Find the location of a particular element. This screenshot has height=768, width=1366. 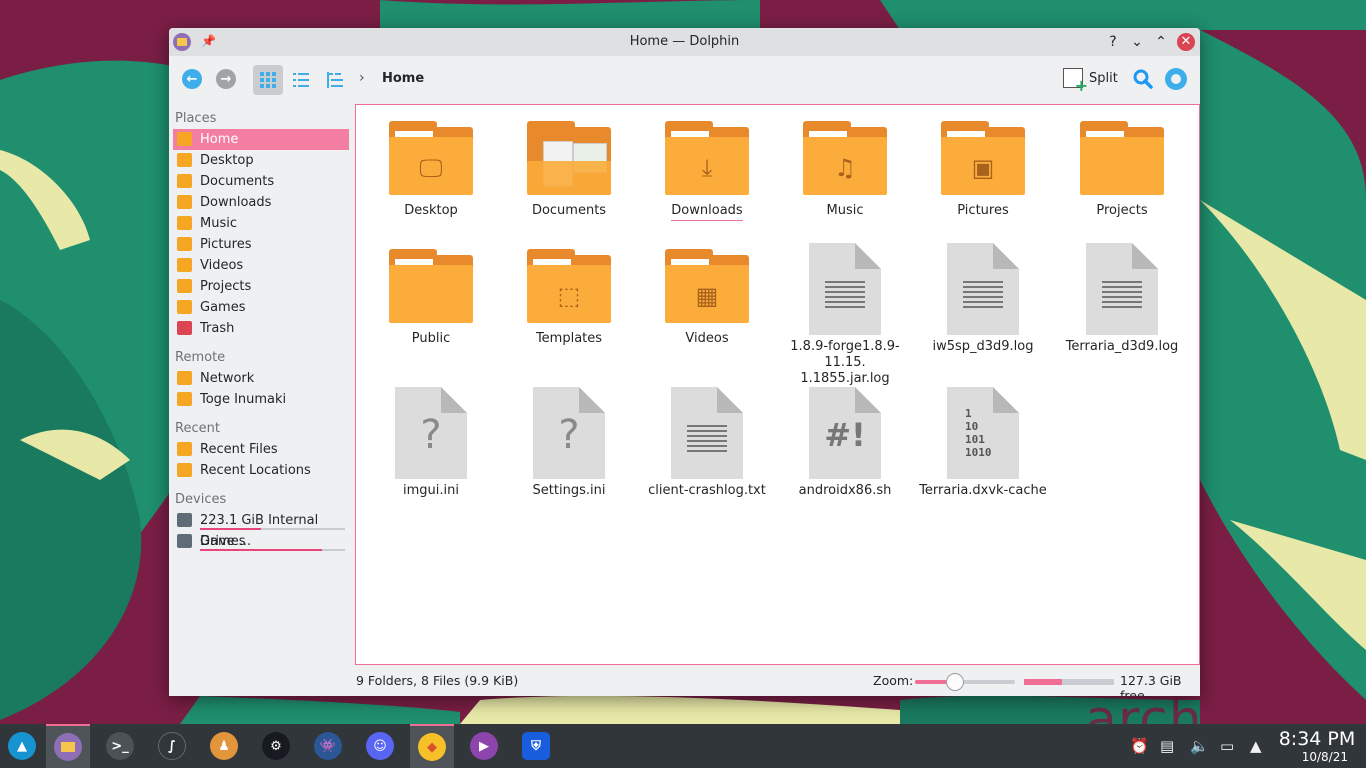

recent-locations-icon is located at coordinates (184, 470).